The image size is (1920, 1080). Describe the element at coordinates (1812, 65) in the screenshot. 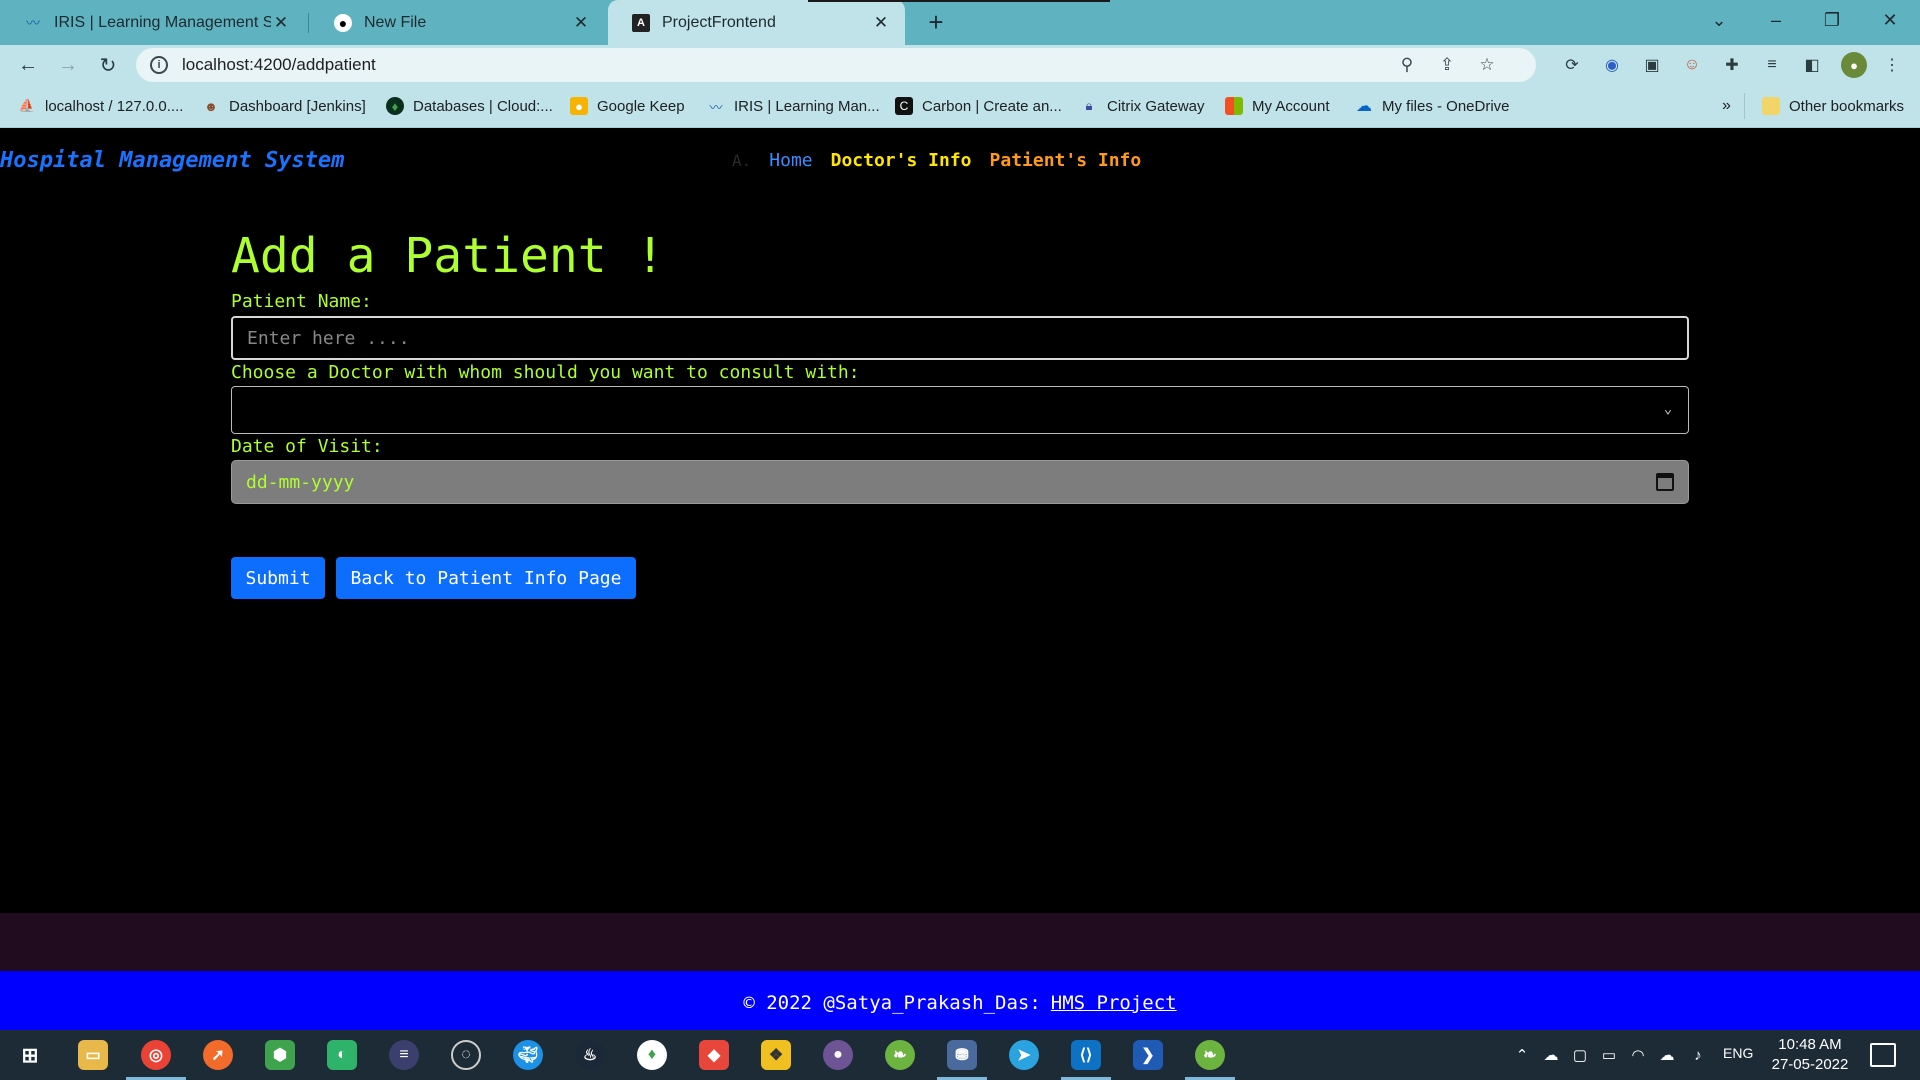

I see `side-panel-icon: ◧` at that location.